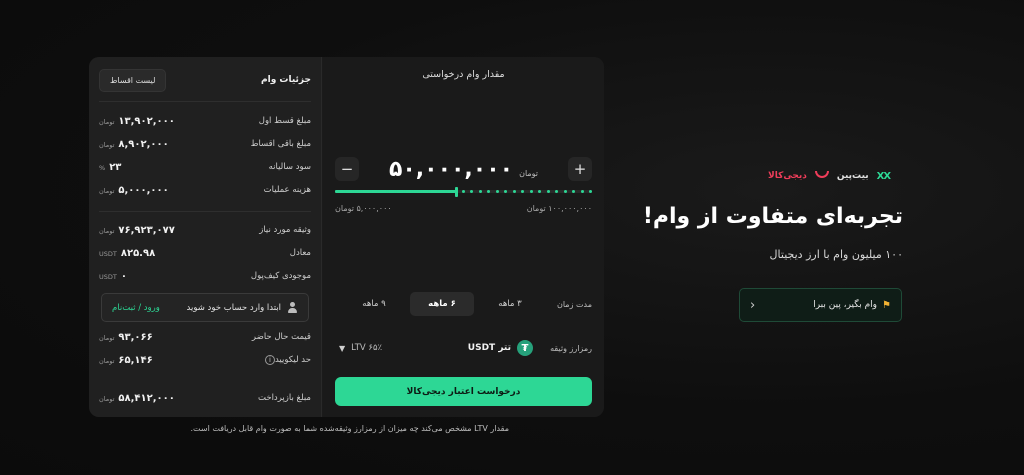  What do you see at coordinates (123, 276) in the screenshot?
I see `detail-value: ۰` at bounding box center [123, 276].